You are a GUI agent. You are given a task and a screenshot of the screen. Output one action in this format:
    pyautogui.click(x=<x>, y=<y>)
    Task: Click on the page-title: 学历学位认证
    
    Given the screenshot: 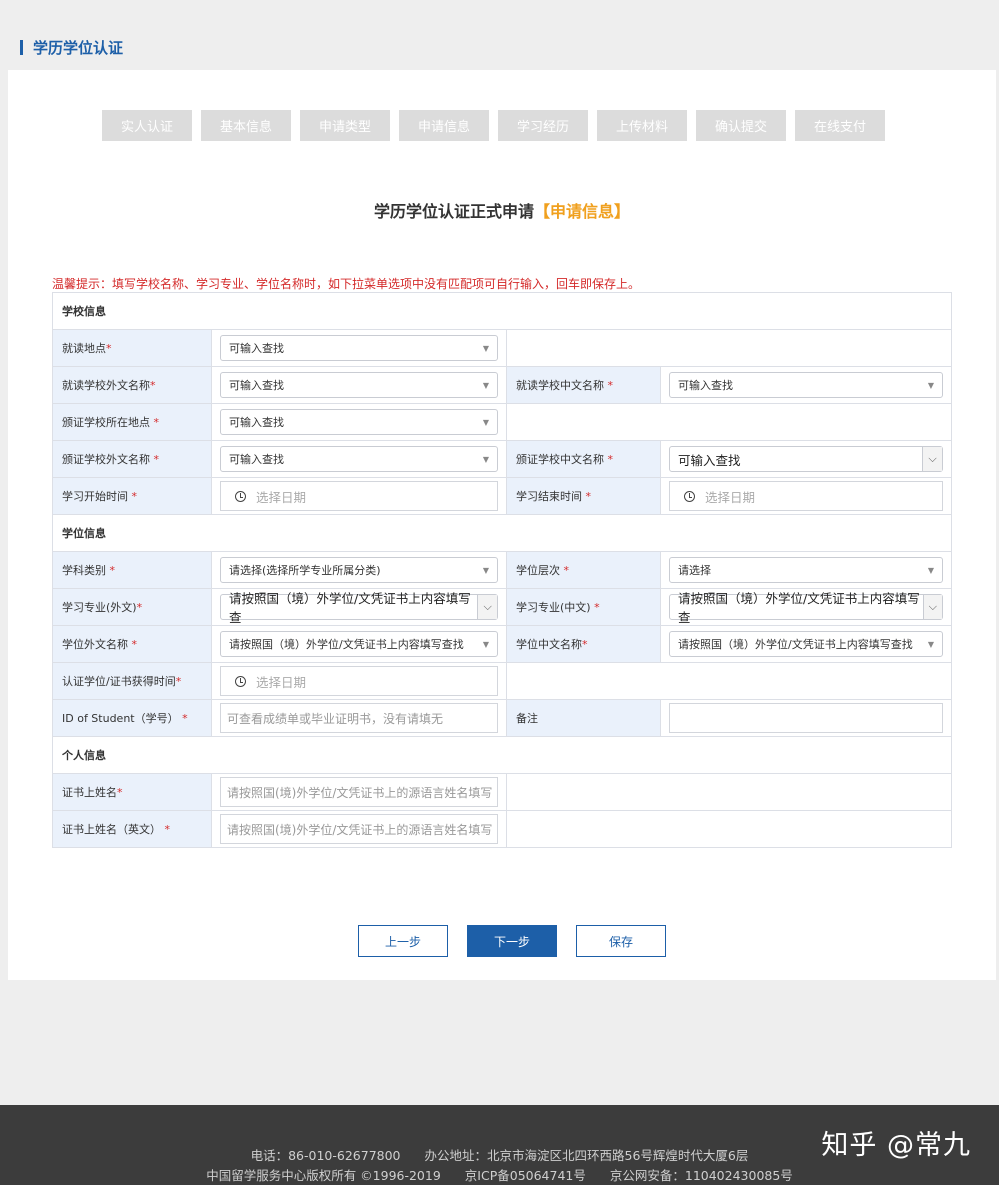 What is the action you would take?
    pyautogui.click(x=71, y=47)
    